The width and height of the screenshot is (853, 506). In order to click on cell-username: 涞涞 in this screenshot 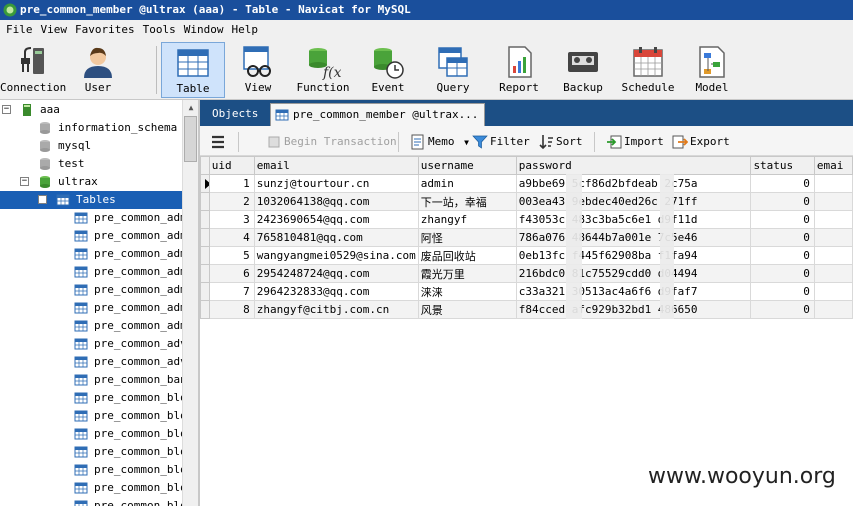, I will do `click(467, 291)`.